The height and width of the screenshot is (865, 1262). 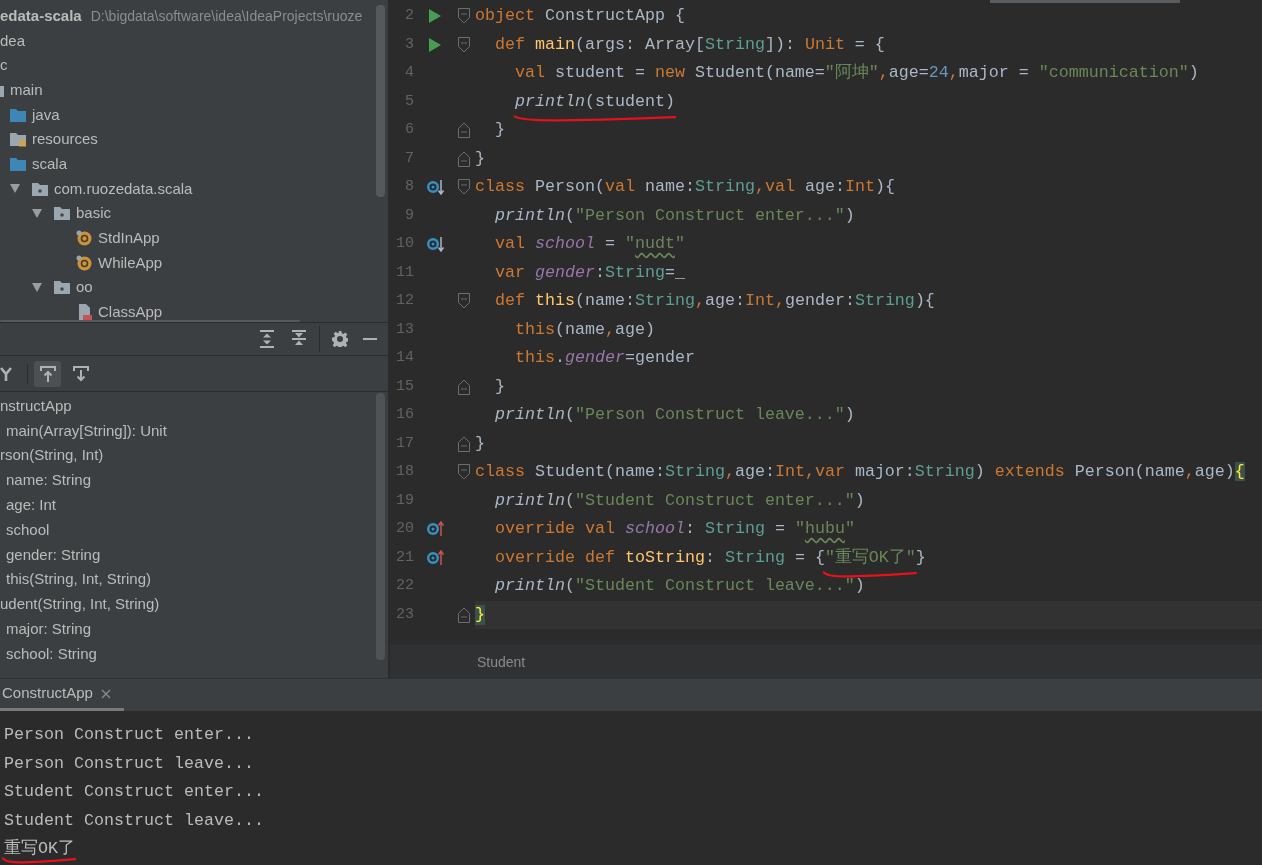 I want to click on toggle-button, so click(x=47, y=373).